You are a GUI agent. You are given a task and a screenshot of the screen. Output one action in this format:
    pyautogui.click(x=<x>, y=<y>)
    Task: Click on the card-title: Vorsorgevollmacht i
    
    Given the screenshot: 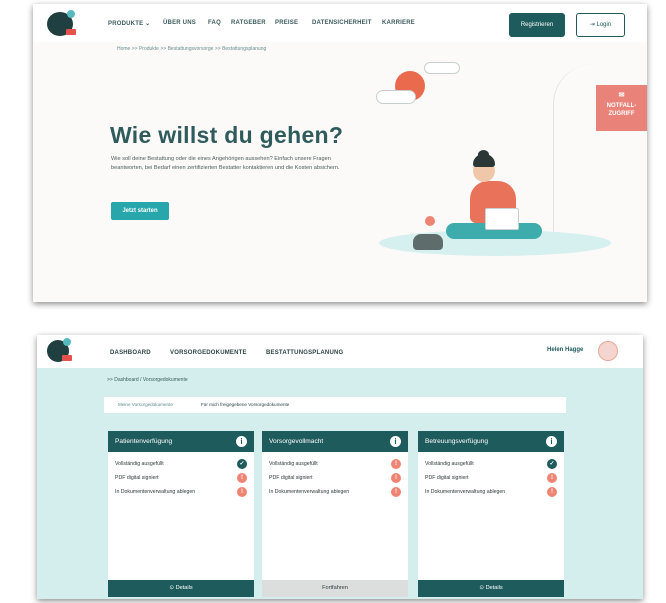 What is the action you would take?
    pyautogui.click(x=335, y=441)
    